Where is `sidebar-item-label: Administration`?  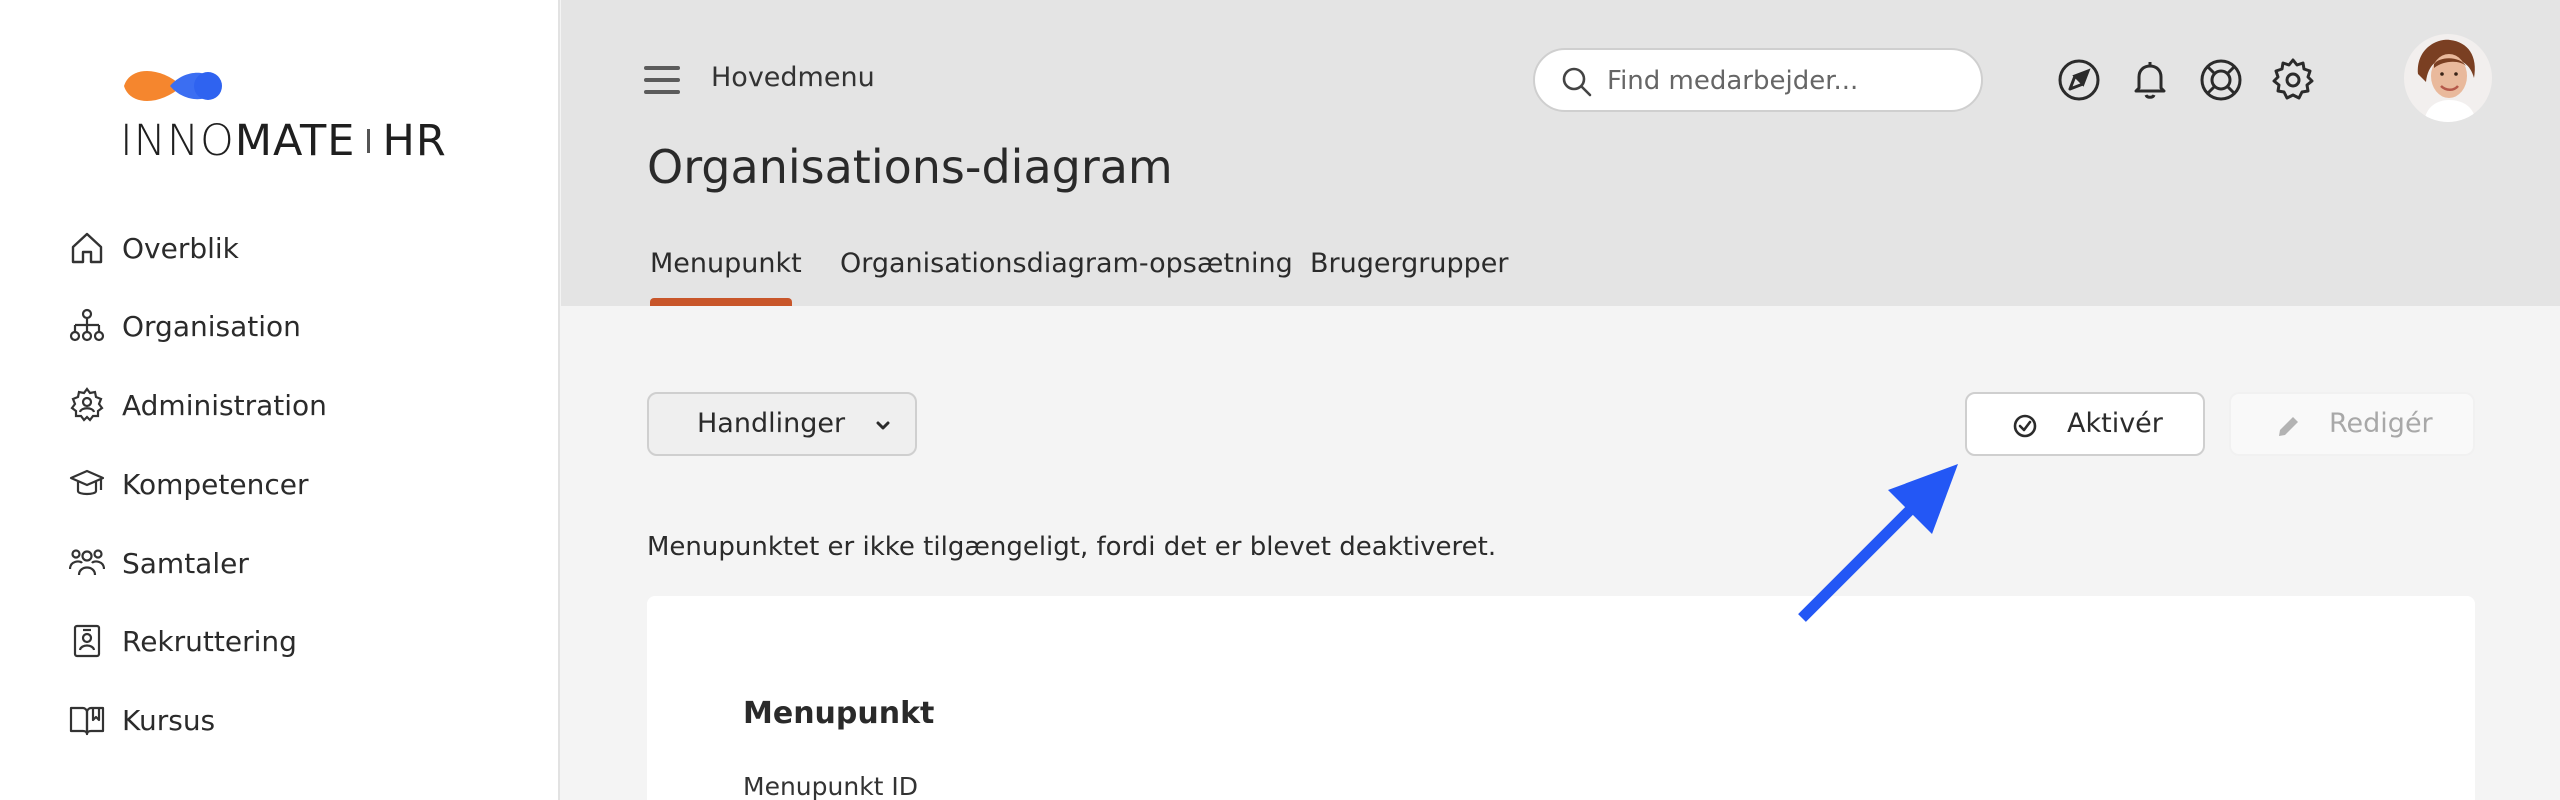 sidebar-item-label: Administration is located at coordinates (224, 405).